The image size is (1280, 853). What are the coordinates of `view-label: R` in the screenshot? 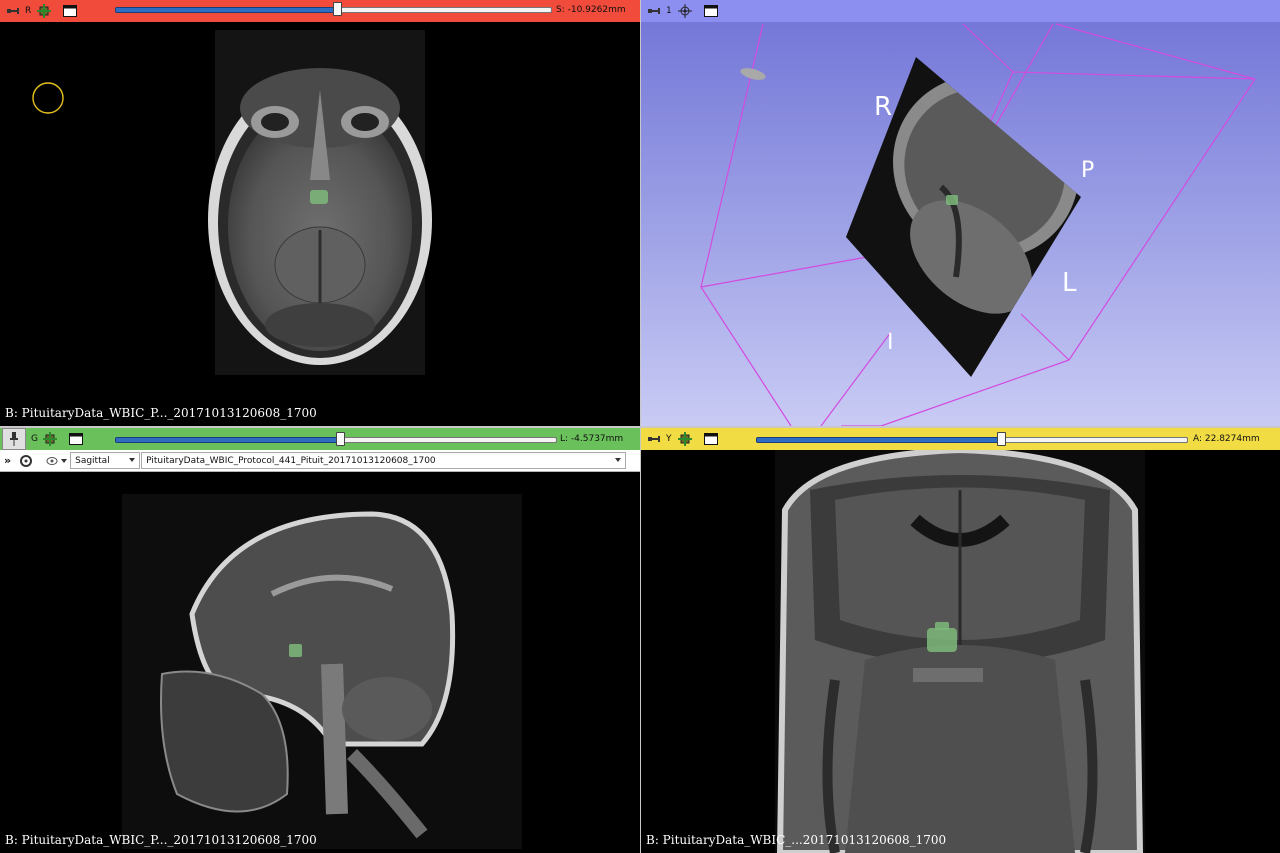 It's located at (28, 11).